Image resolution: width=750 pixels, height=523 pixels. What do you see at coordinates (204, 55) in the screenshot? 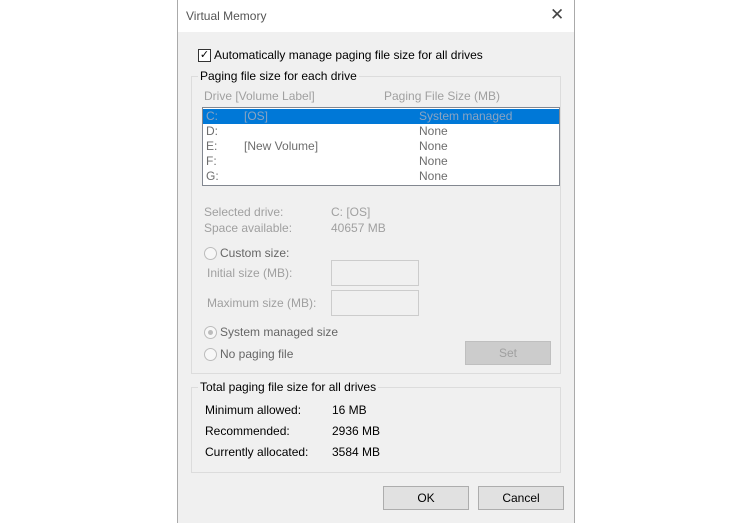
I see `auto-manage-checkbox: ✓` at bounding box center [204, 55].